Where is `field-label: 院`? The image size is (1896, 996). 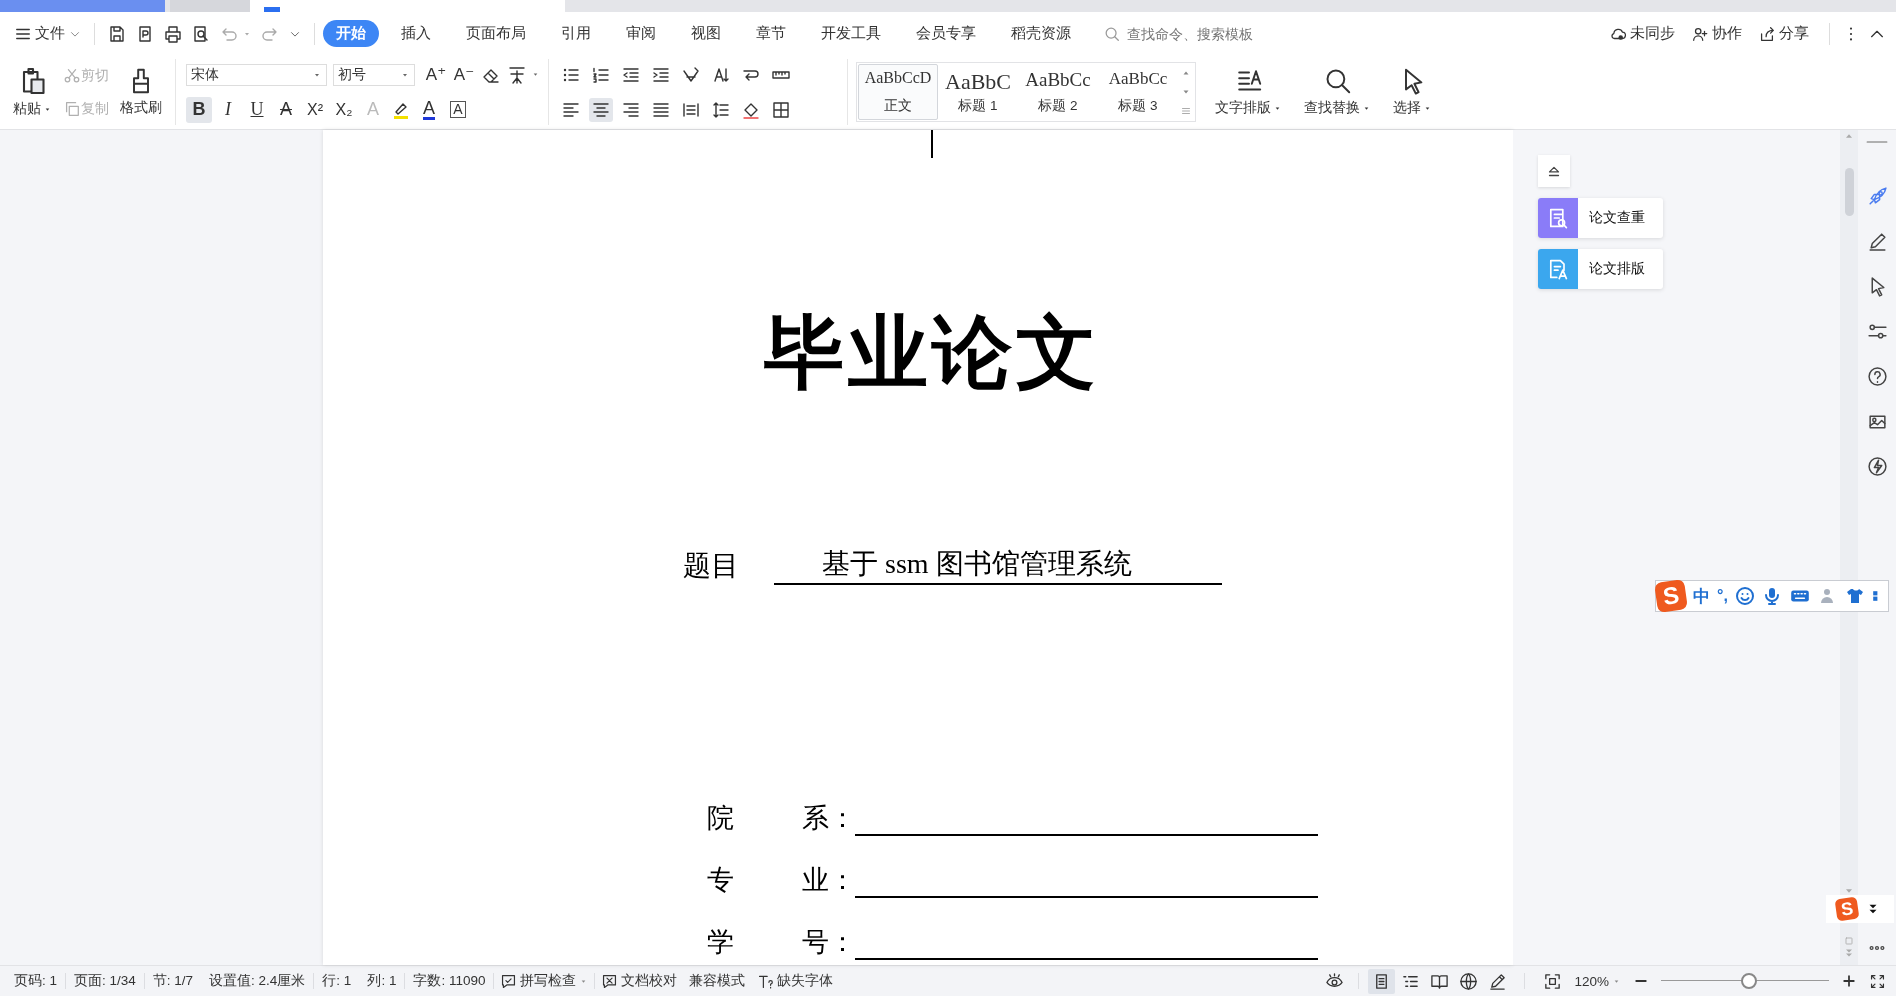
field-label: 院 is located at coordinates (721, 818).